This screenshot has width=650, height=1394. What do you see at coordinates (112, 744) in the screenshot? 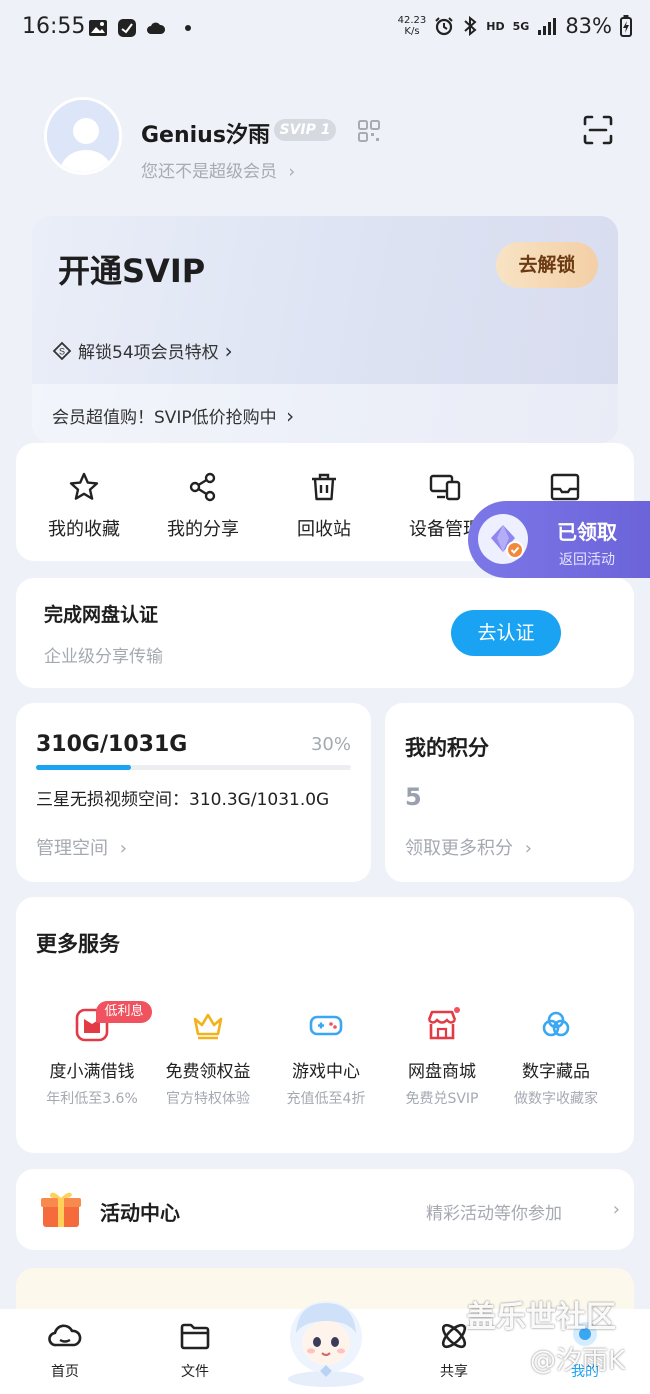
I see `storage-usage: 310G/1031G` at bounding box center [112, 744].